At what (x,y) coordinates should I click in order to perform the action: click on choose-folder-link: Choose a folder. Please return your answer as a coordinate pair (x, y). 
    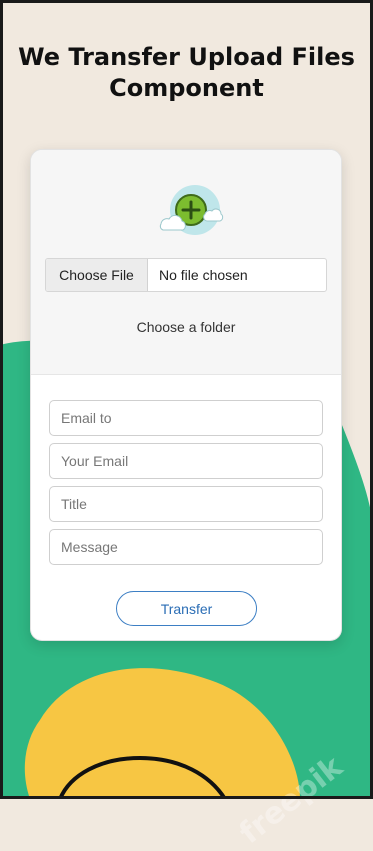
    Looking at the image, I should click on (186, 327).